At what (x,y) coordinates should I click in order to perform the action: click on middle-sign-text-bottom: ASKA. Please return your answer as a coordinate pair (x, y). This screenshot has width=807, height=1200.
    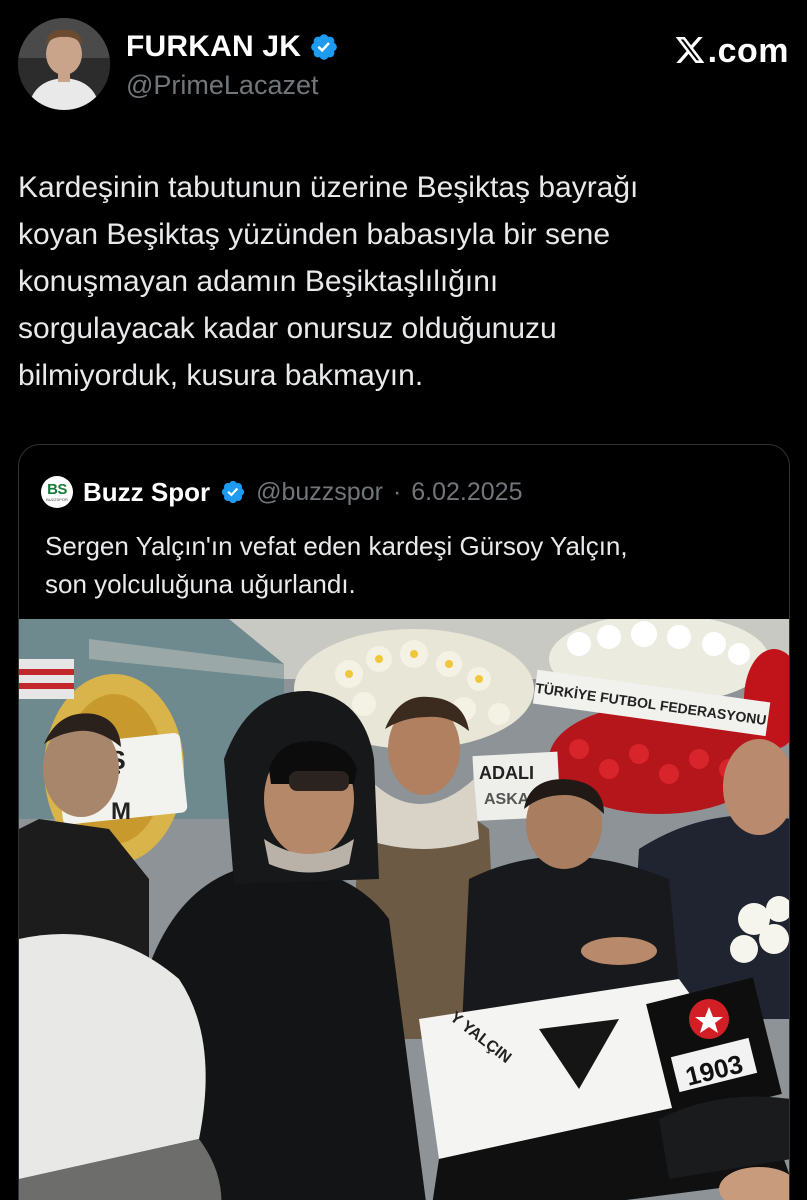
    Looking at the image, I should click on (507, 799).